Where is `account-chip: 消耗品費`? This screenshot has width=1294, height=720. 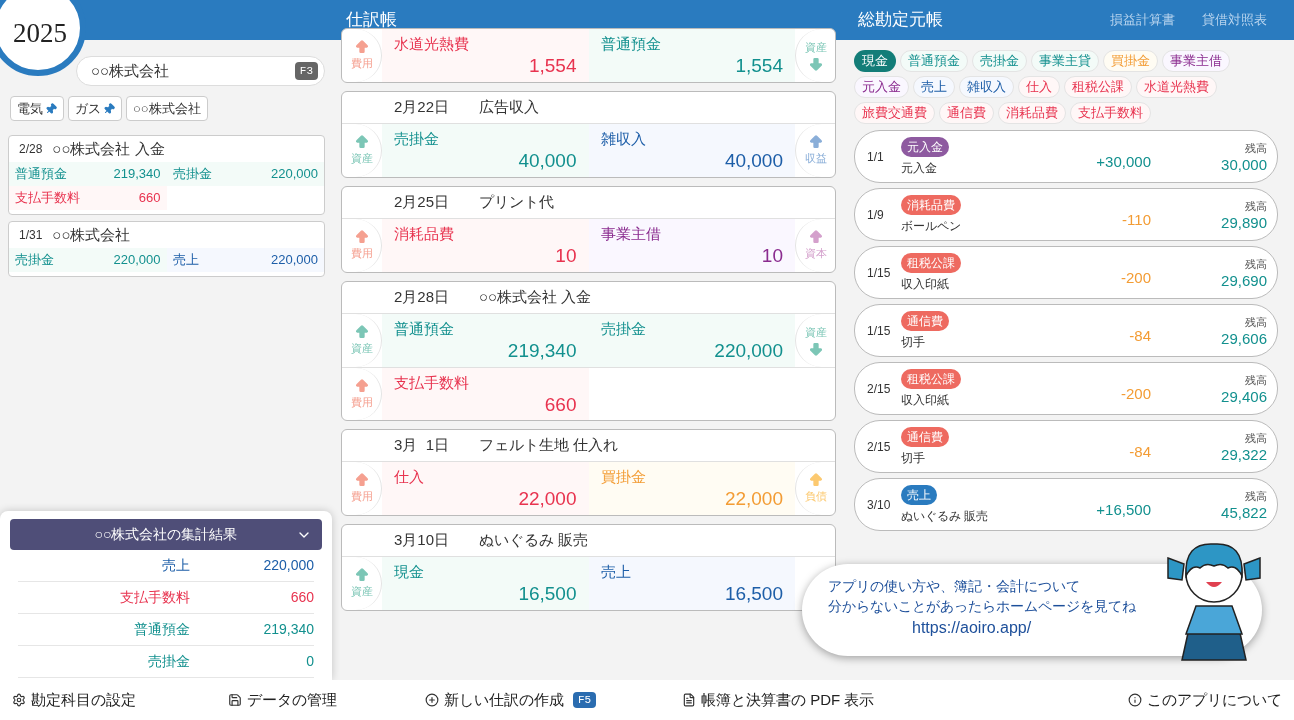
account-chip: 消耗品費 is located at coordinates (1032, 113).